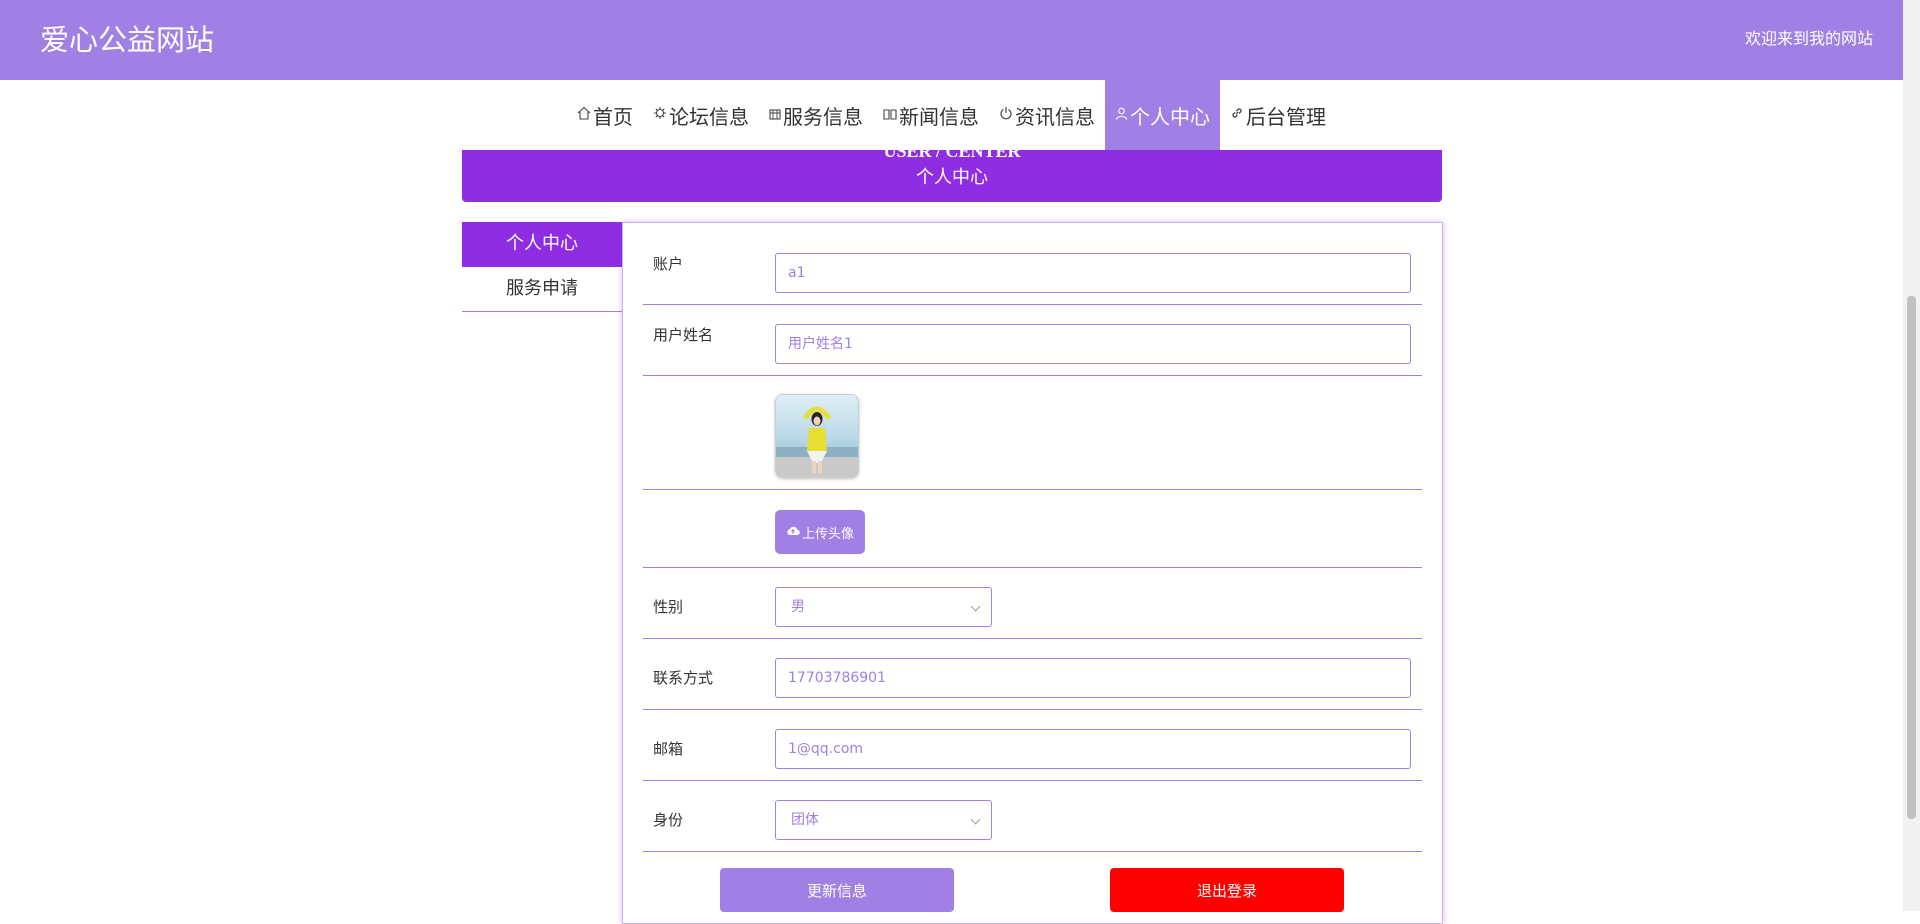  What do you see at coordinates (1055, 116) in the screenshot?
I see `nav-label-info: 资讯信息` at bounding box center [1055, 116].